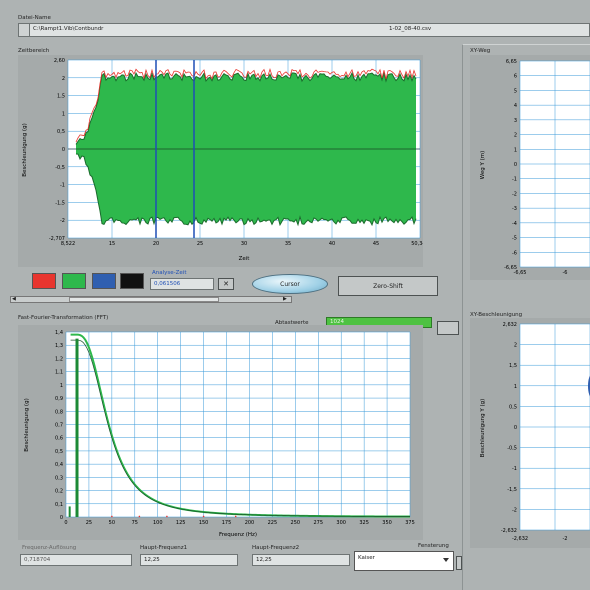 The width and height of the screenshot is (590, 590). What do you see at coordinates (286, 299) in the screenshot?
I see `scroll-right-icon: ▶` at bounding box center [286, 299].